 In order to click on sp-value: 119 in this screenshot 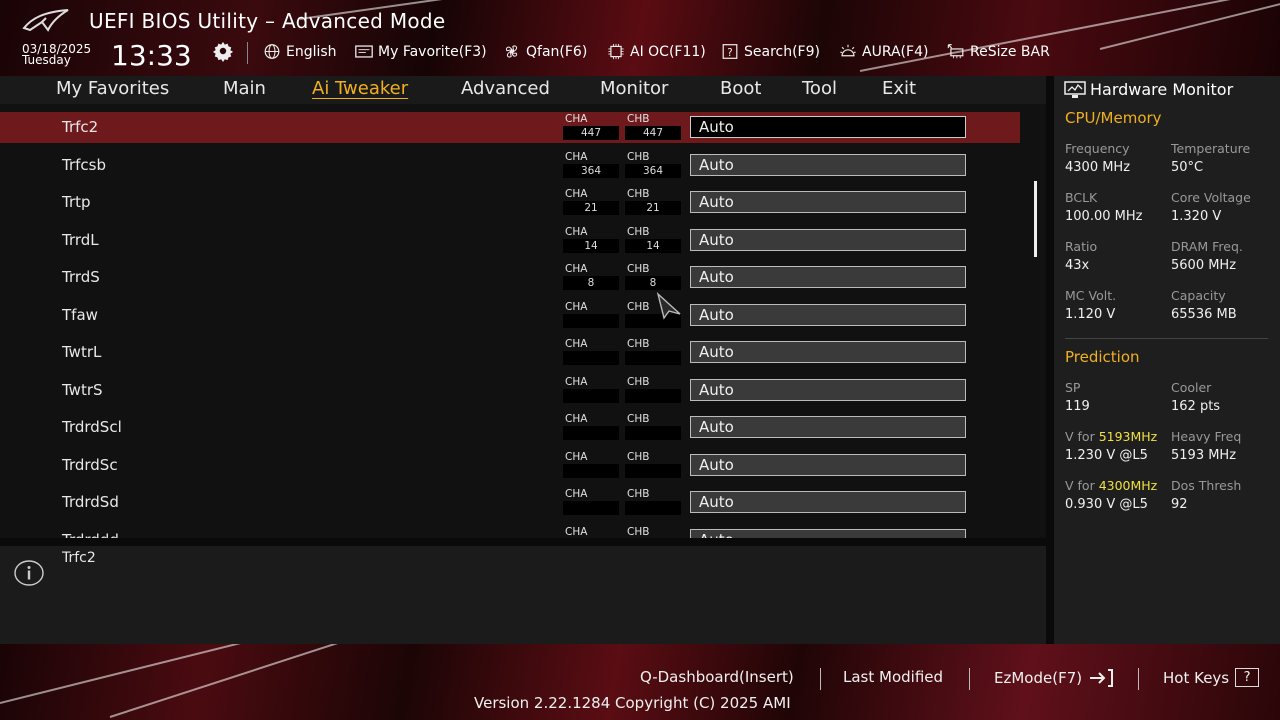, I will do `click(1077, 406)`.